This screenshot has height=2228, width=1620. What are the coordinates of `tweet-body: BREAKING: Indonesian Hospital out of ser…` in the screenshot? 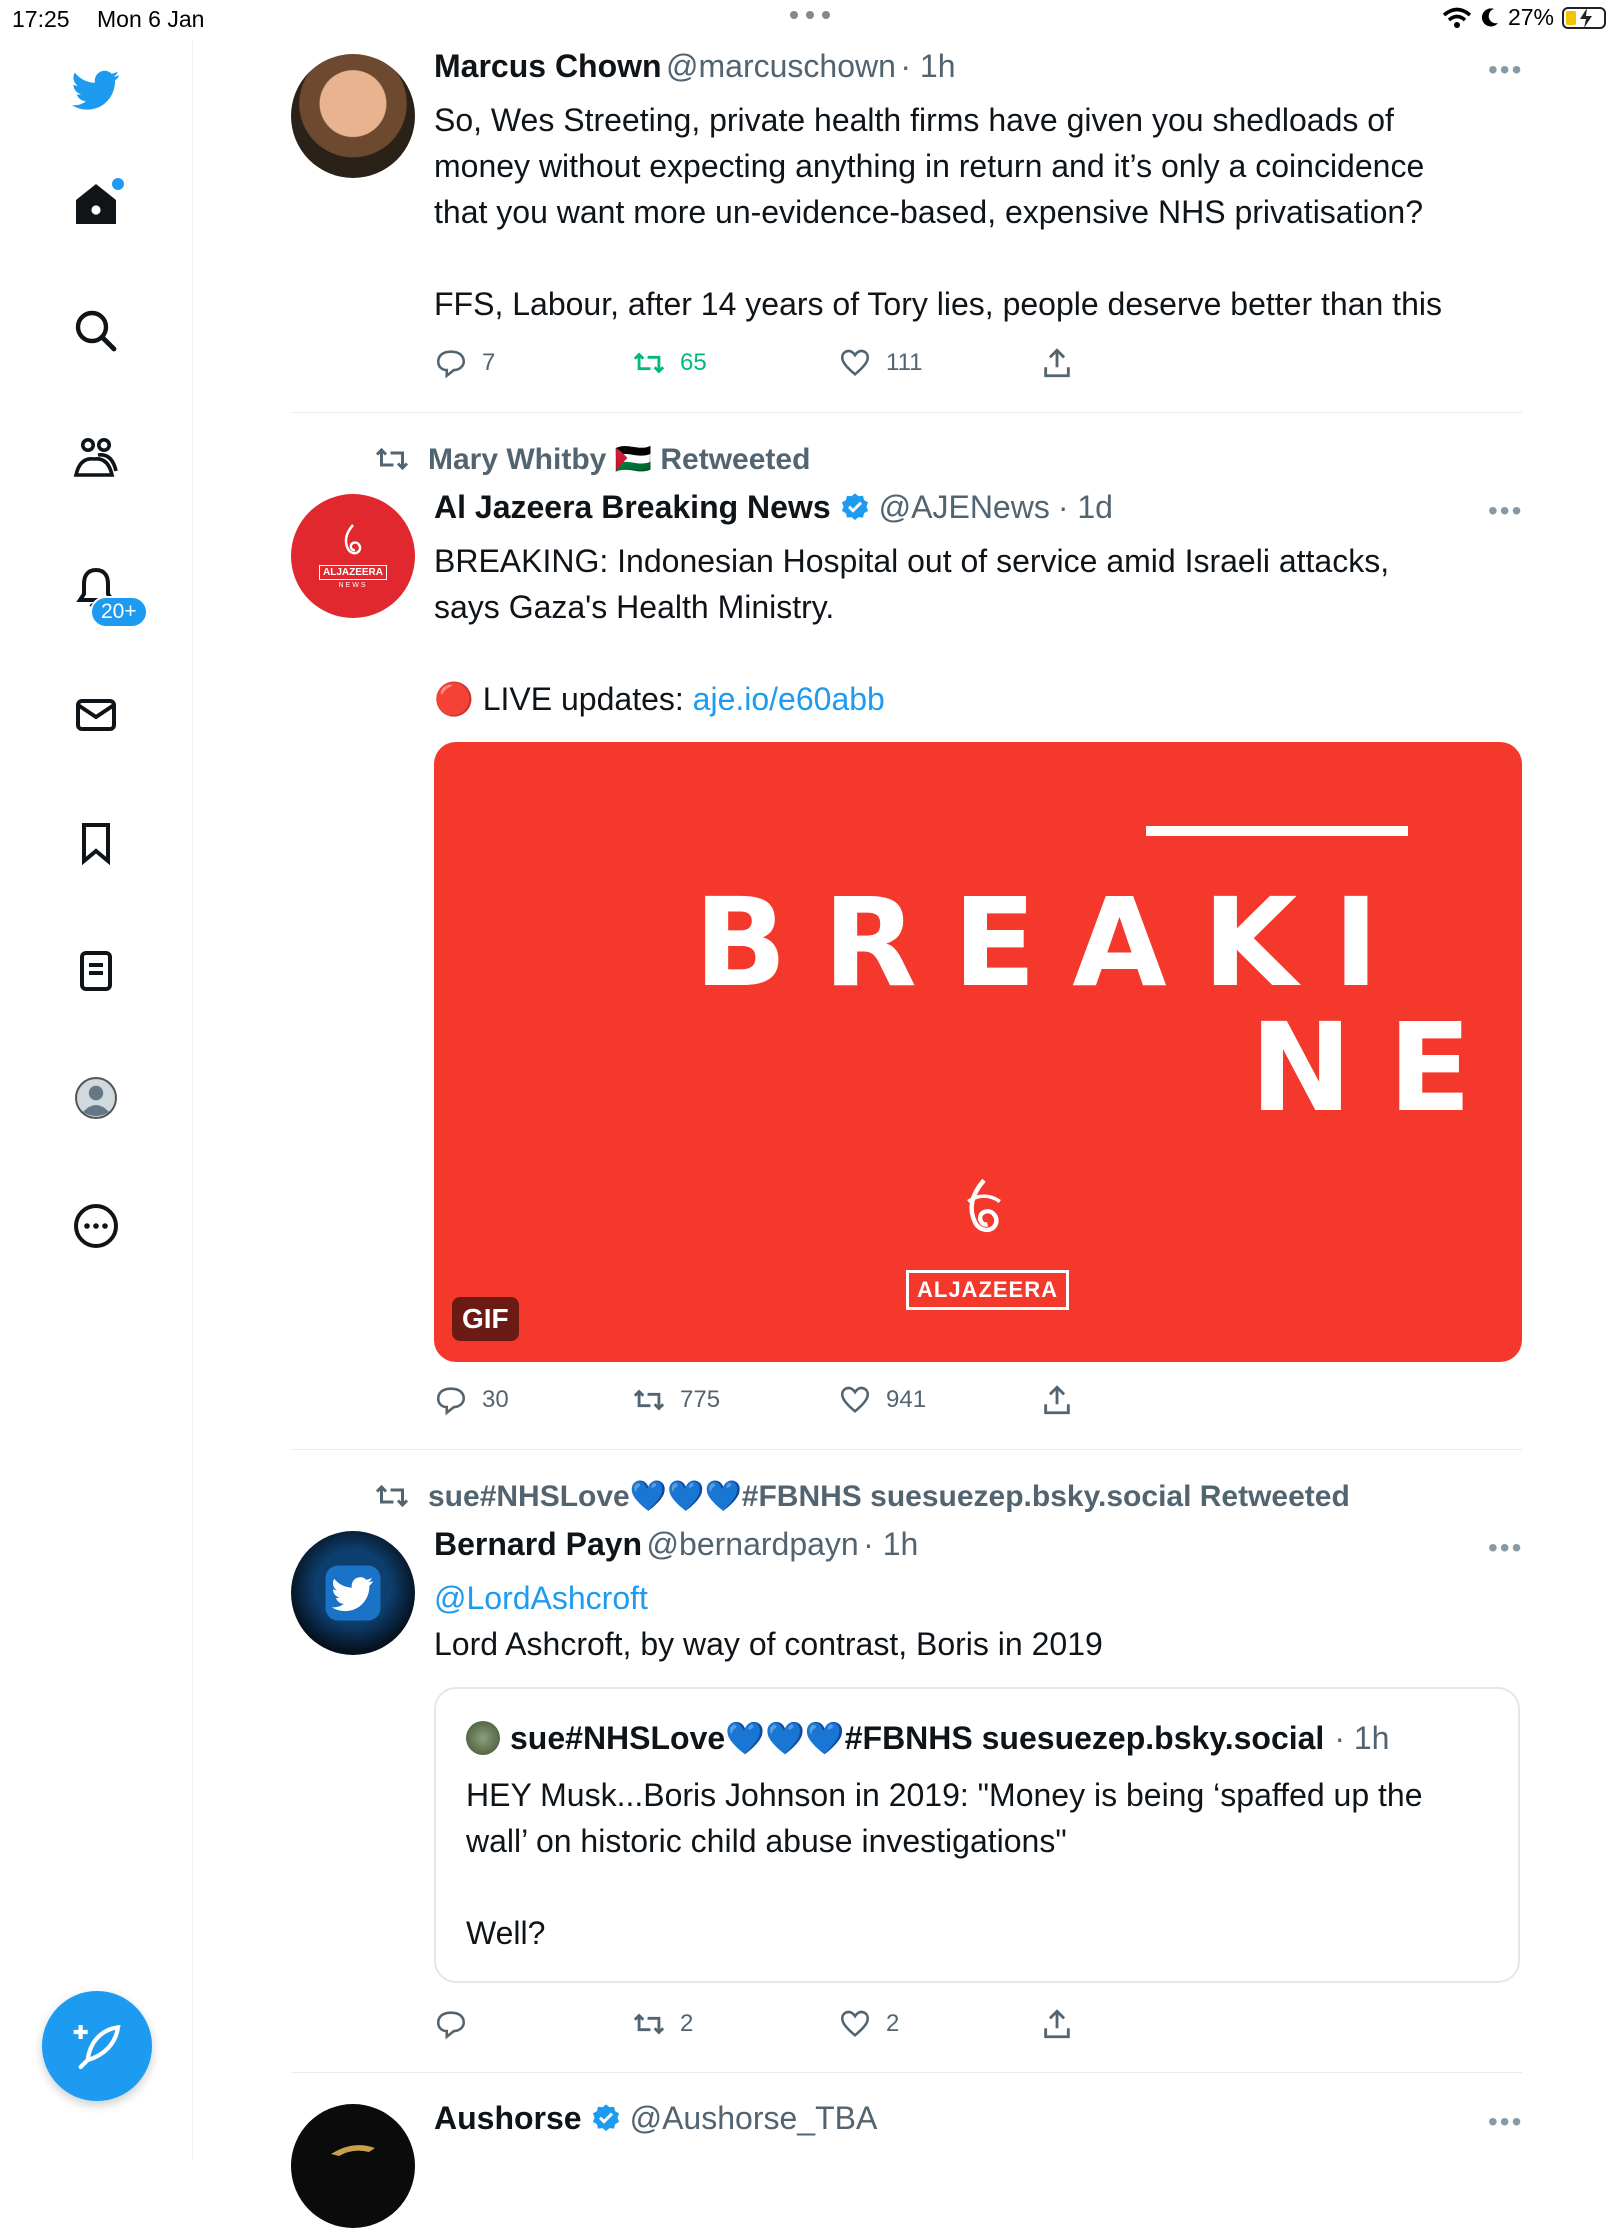 It's located at (979, 630).